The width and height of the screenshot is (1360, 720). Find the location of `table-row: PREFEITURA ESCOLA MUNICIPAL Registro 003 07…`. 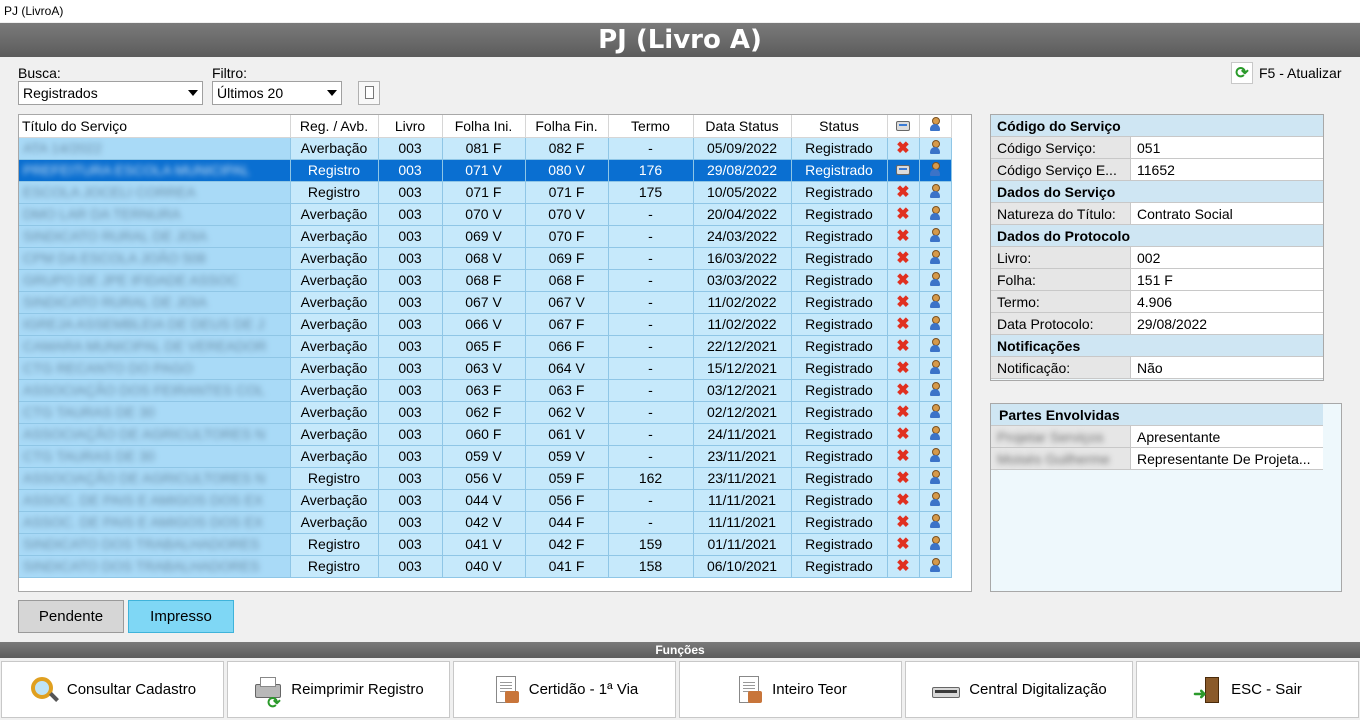

table-row: PREFEITURA ESCOLA MUNICIPAL Registro 003 07… is located at coordinates (485, 170).